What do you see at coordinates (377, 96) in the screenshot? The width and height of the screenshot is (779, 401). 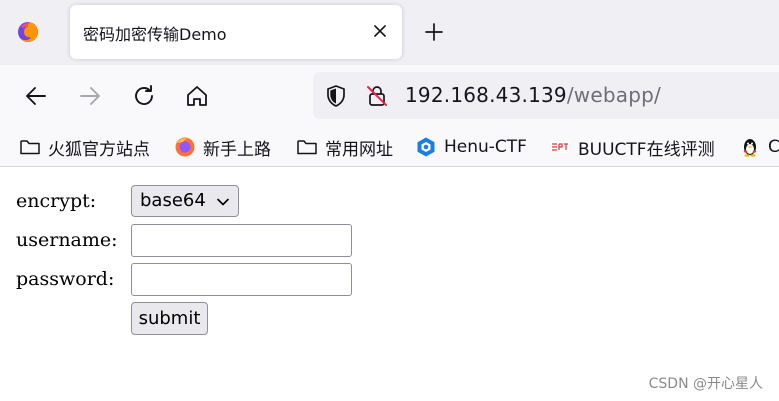 I see `insecure-lock-icon` at bounding box center [377, 96].